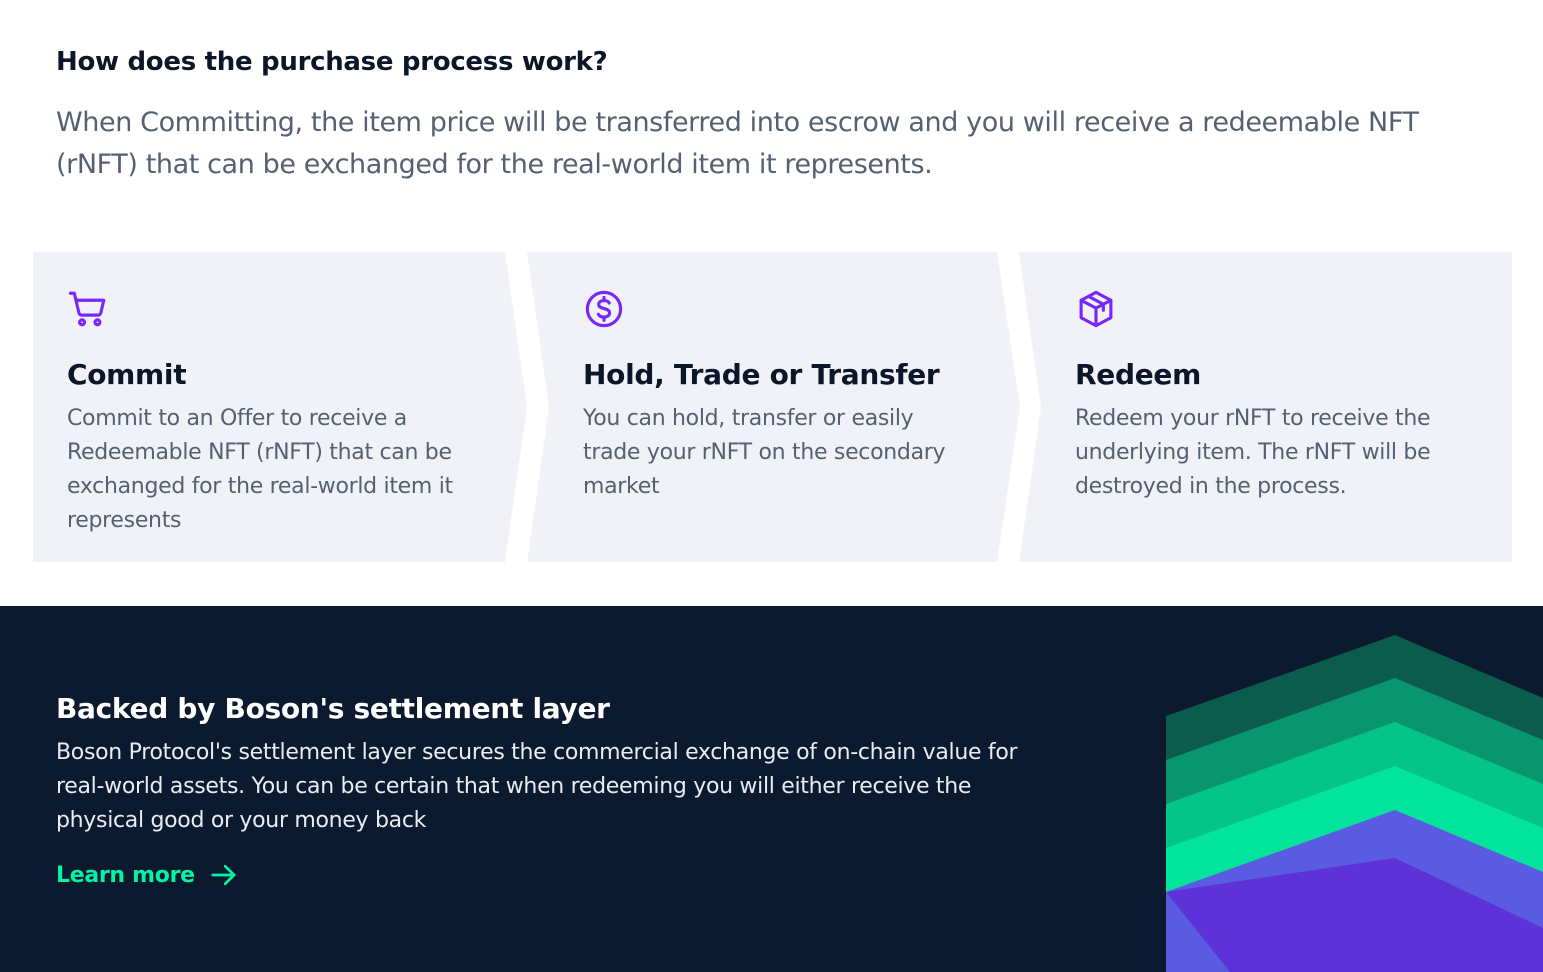 The image size is (1543, 972). I want to click on learn-more-link: Learn more, so click(147, 875).